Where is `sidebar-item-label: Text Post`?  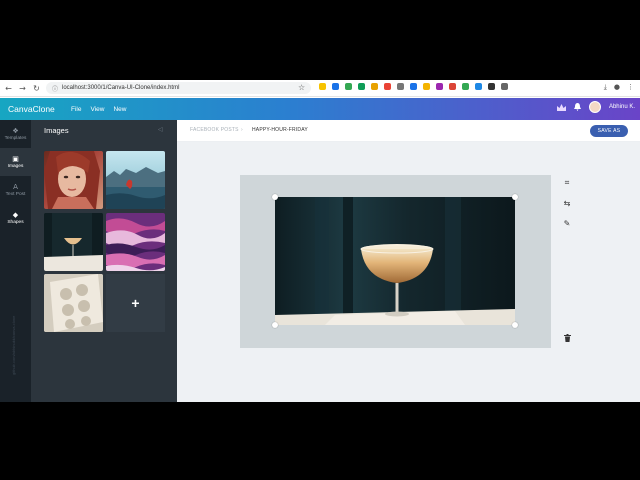 sidebar-item-label: Text Post is located at coordinates (15, 194).